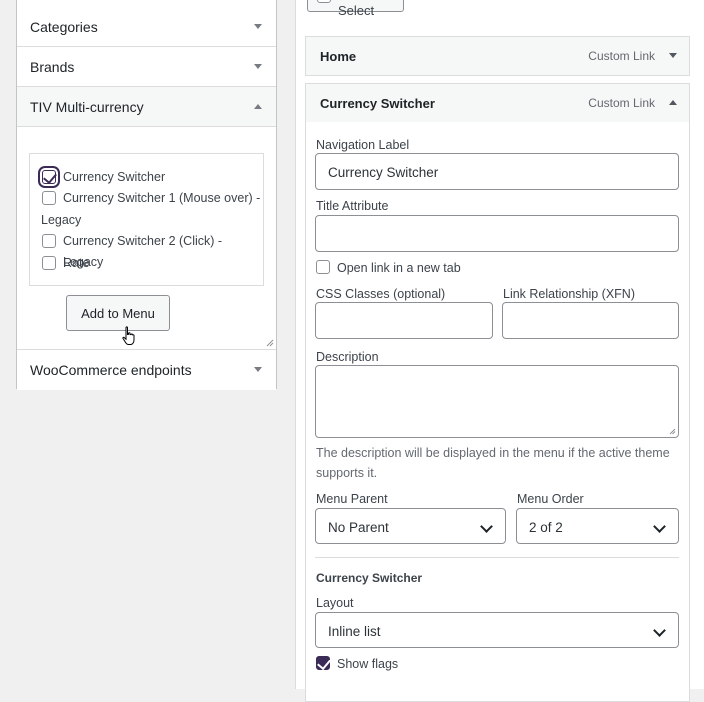 This screenshot has height=702, width=704. I want to click on rate-label: Rate, so click(76, 263).